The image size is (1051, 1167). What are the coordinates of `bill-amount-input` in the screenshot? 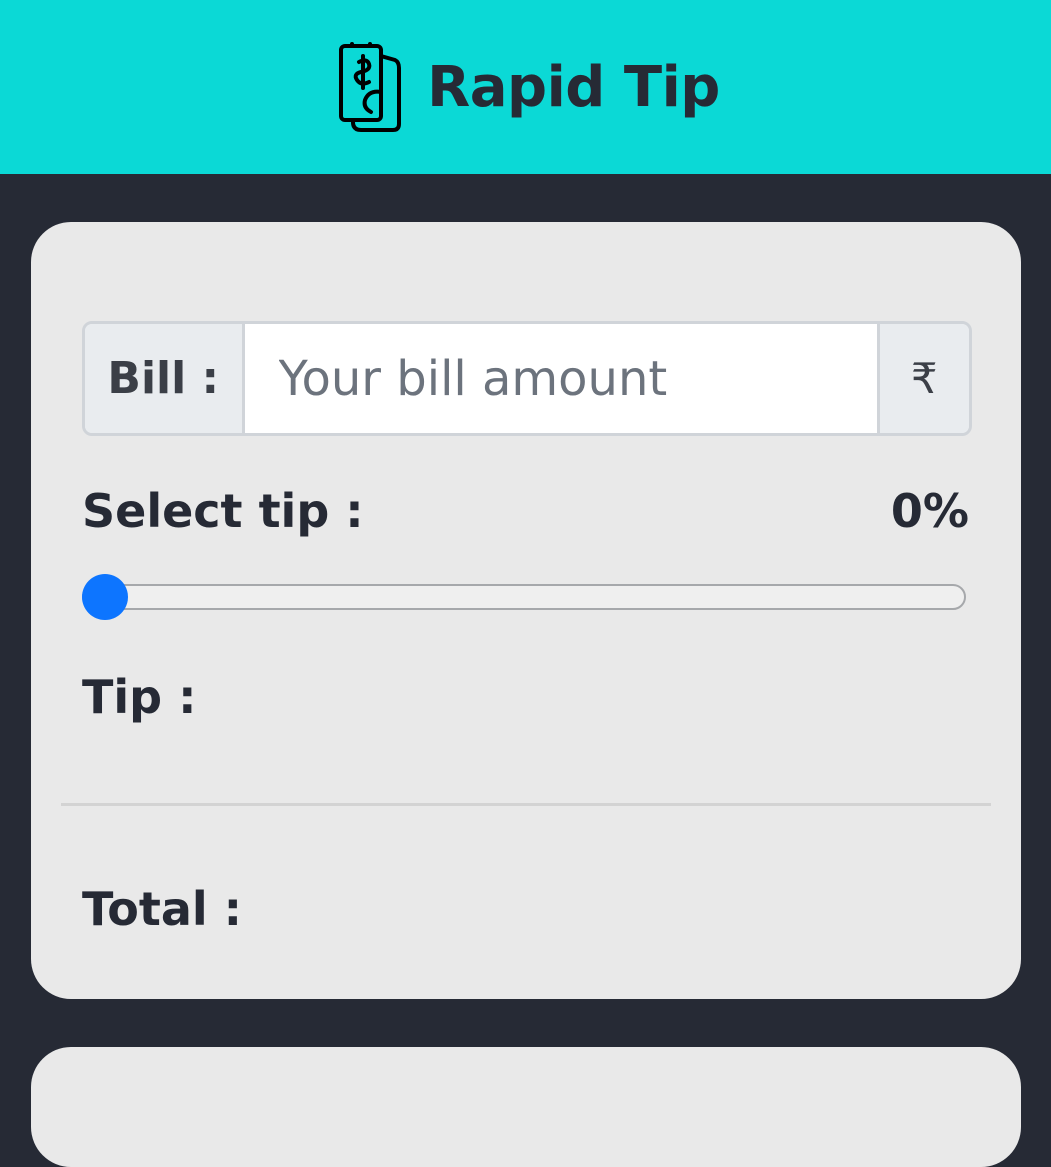 It's located at (560, 378).